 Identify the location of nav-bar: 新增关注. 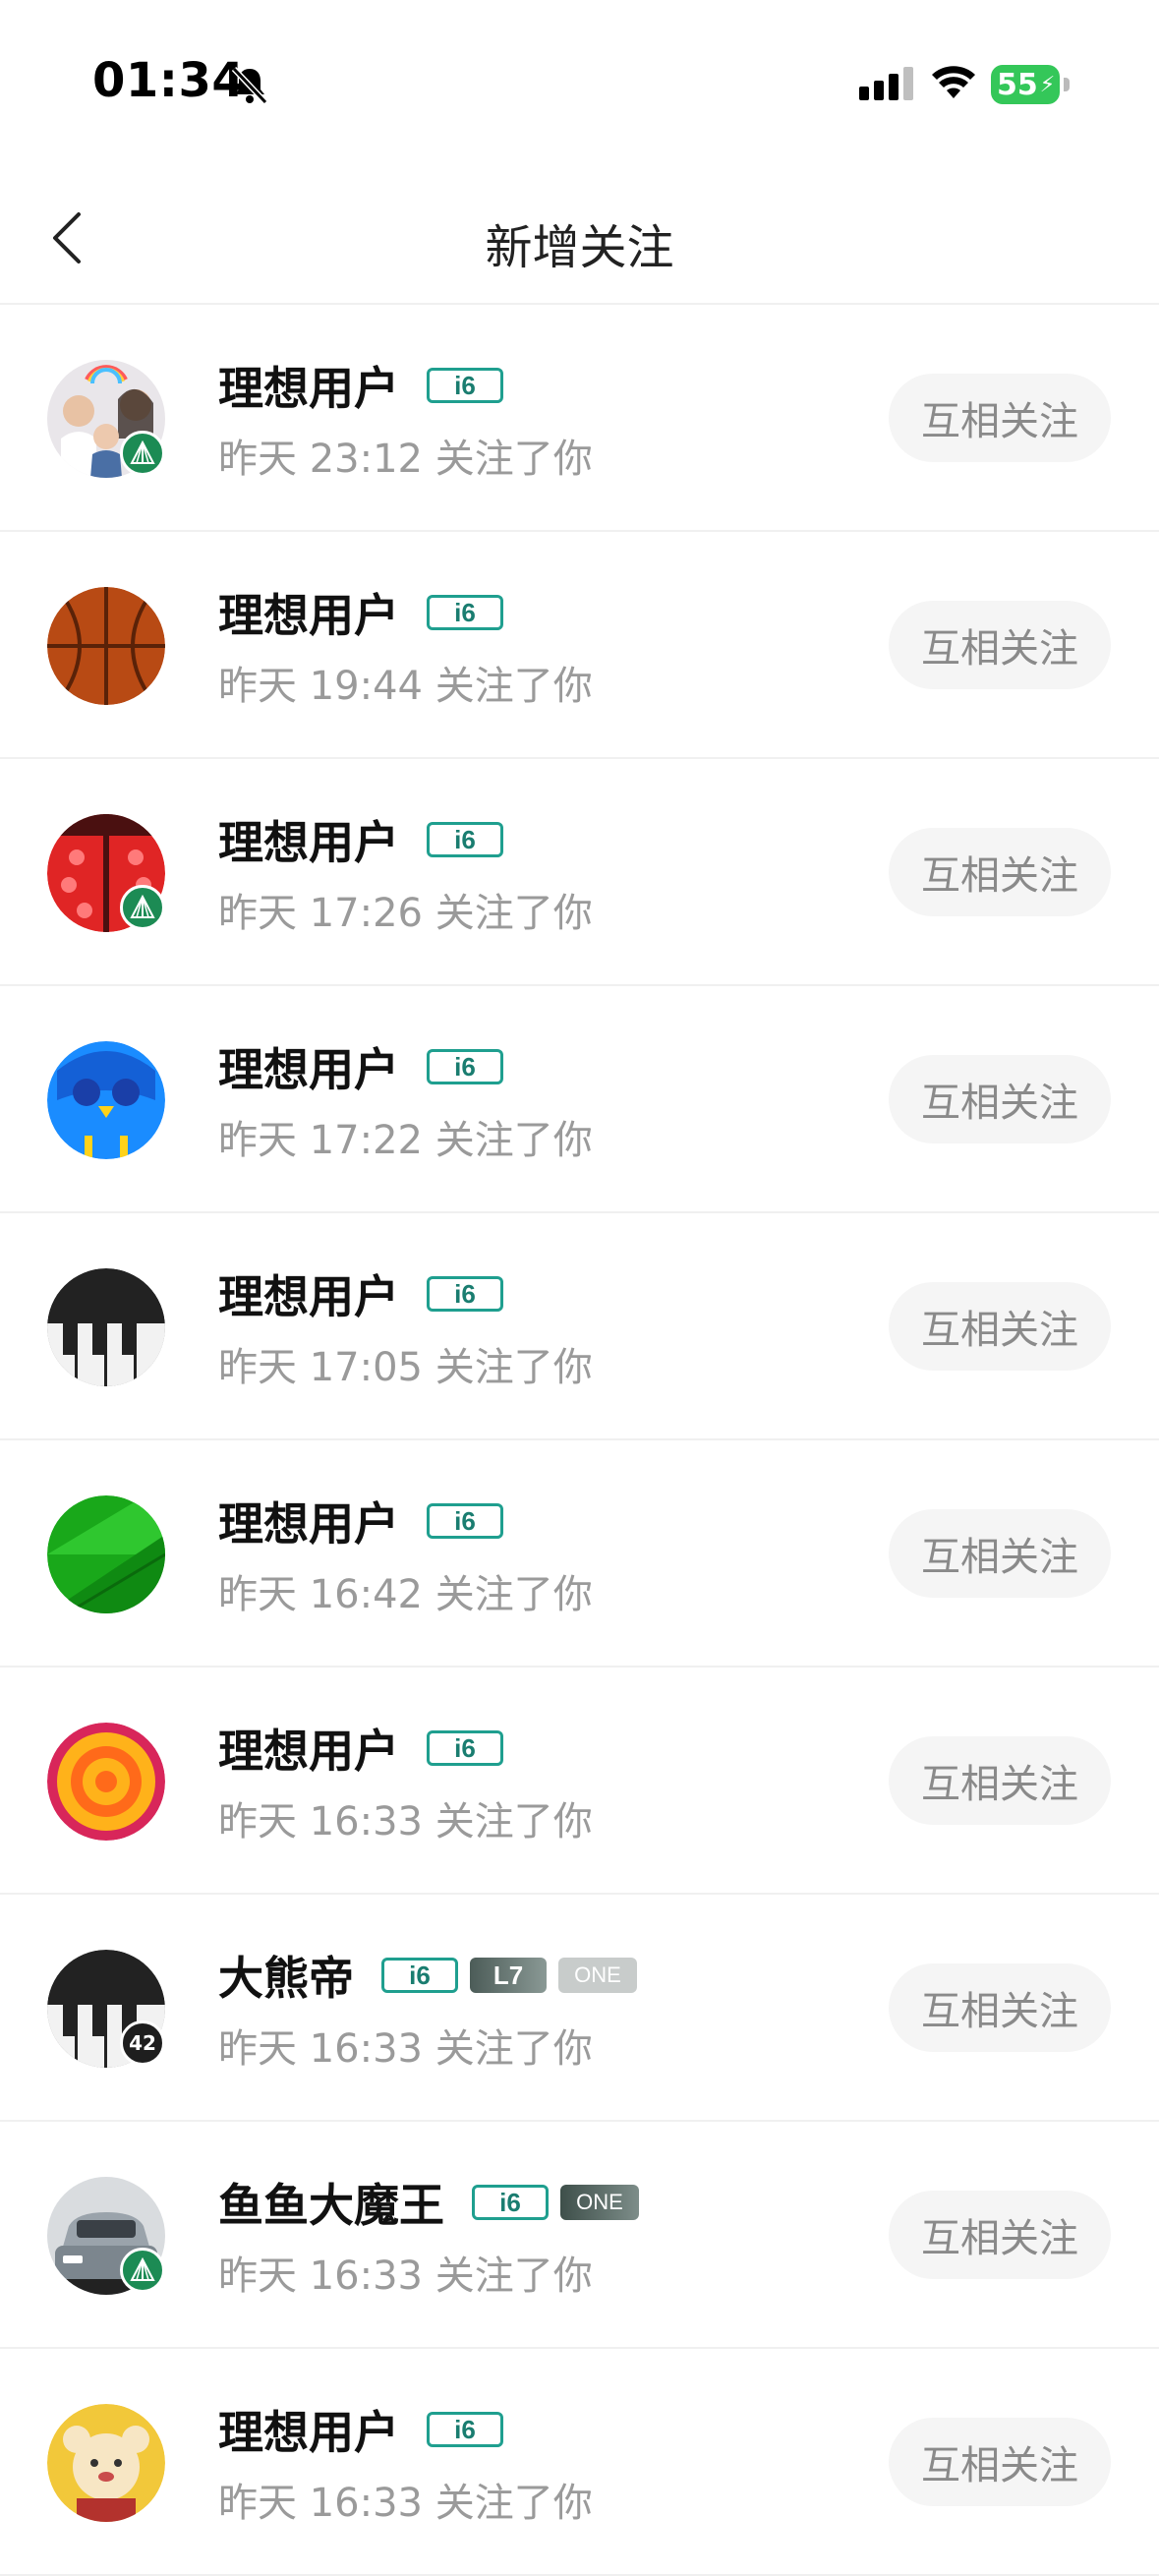
(580, 226).